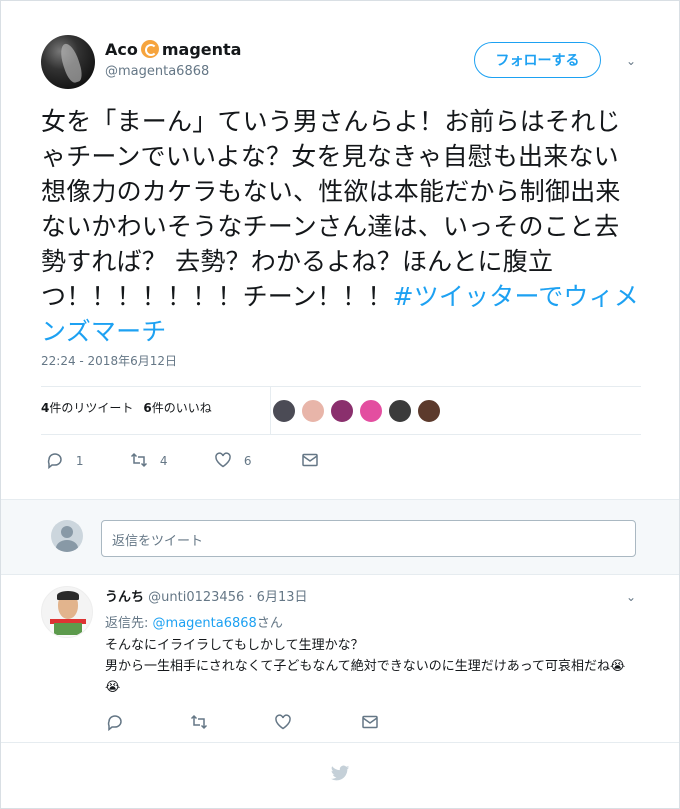 The height and width of the screenshot is (809, 680). Describe the element at coordinates (87, 408) in the screenshot. I see `retweet-stat: 4件のリツイート` at that location.